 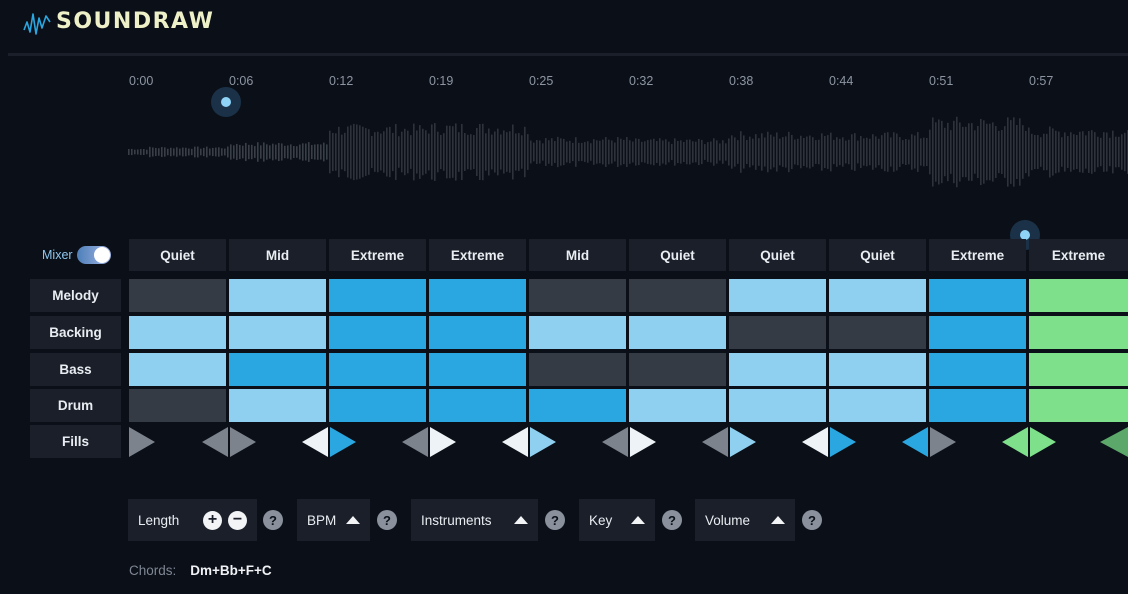 I want to click on add-length-button: +, so click(x=212, y=520).